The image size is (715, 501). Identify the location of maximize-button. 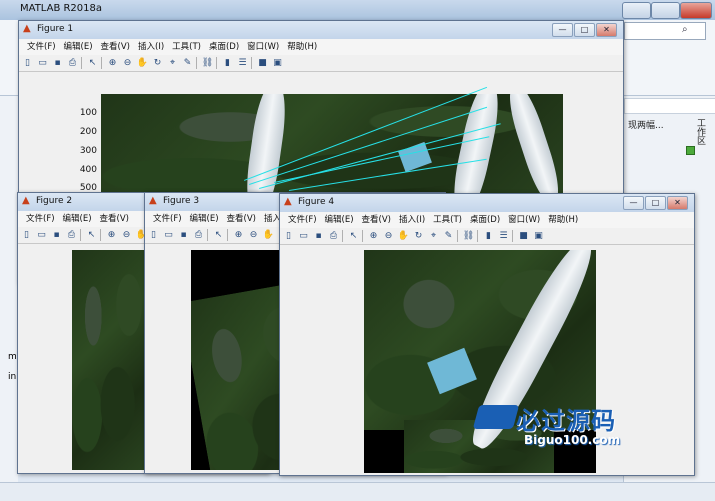
(665, 10).